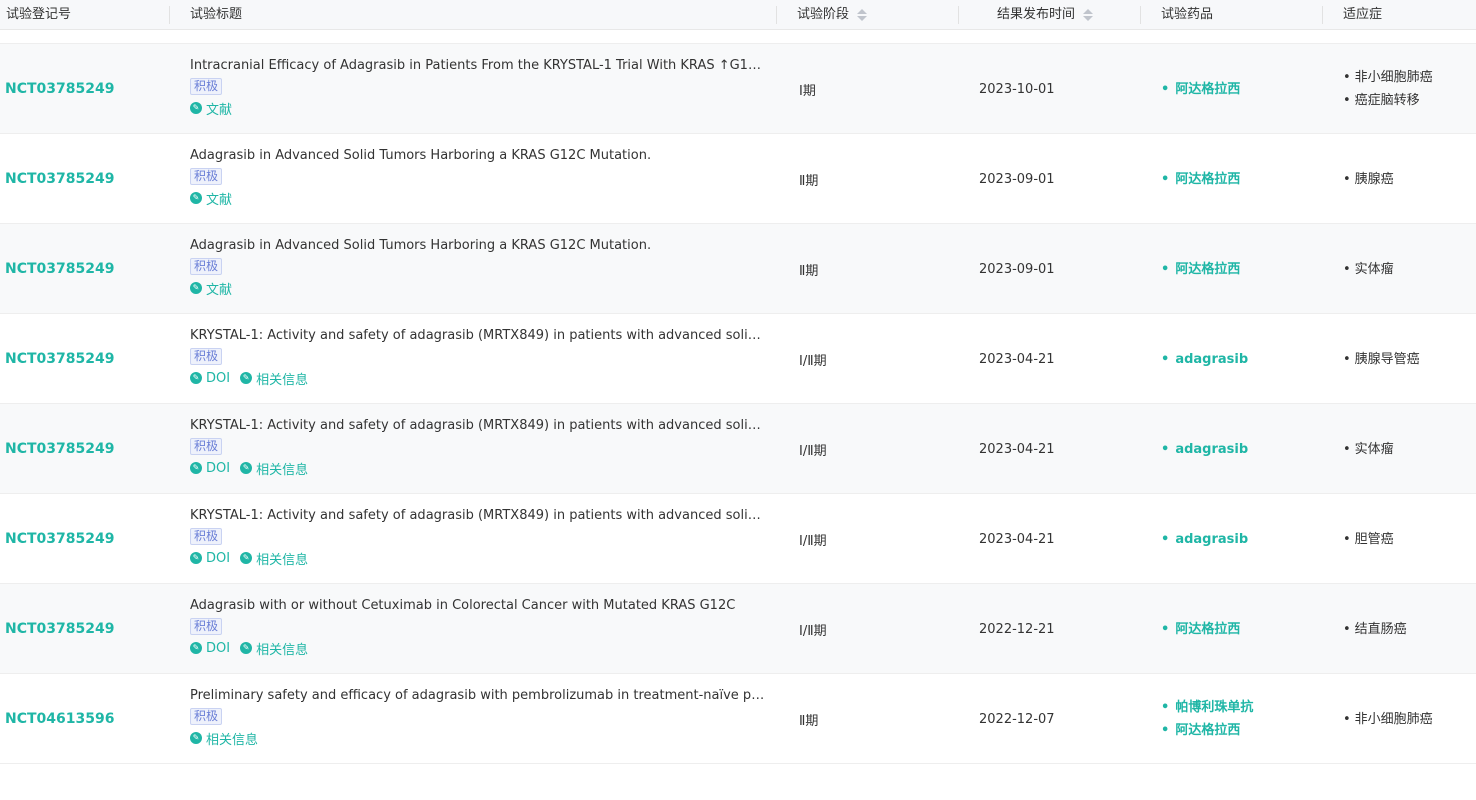 The image size is (1476, 800). I want to click on indication-cell: 胰腺导管癌, so click(1399, 359).